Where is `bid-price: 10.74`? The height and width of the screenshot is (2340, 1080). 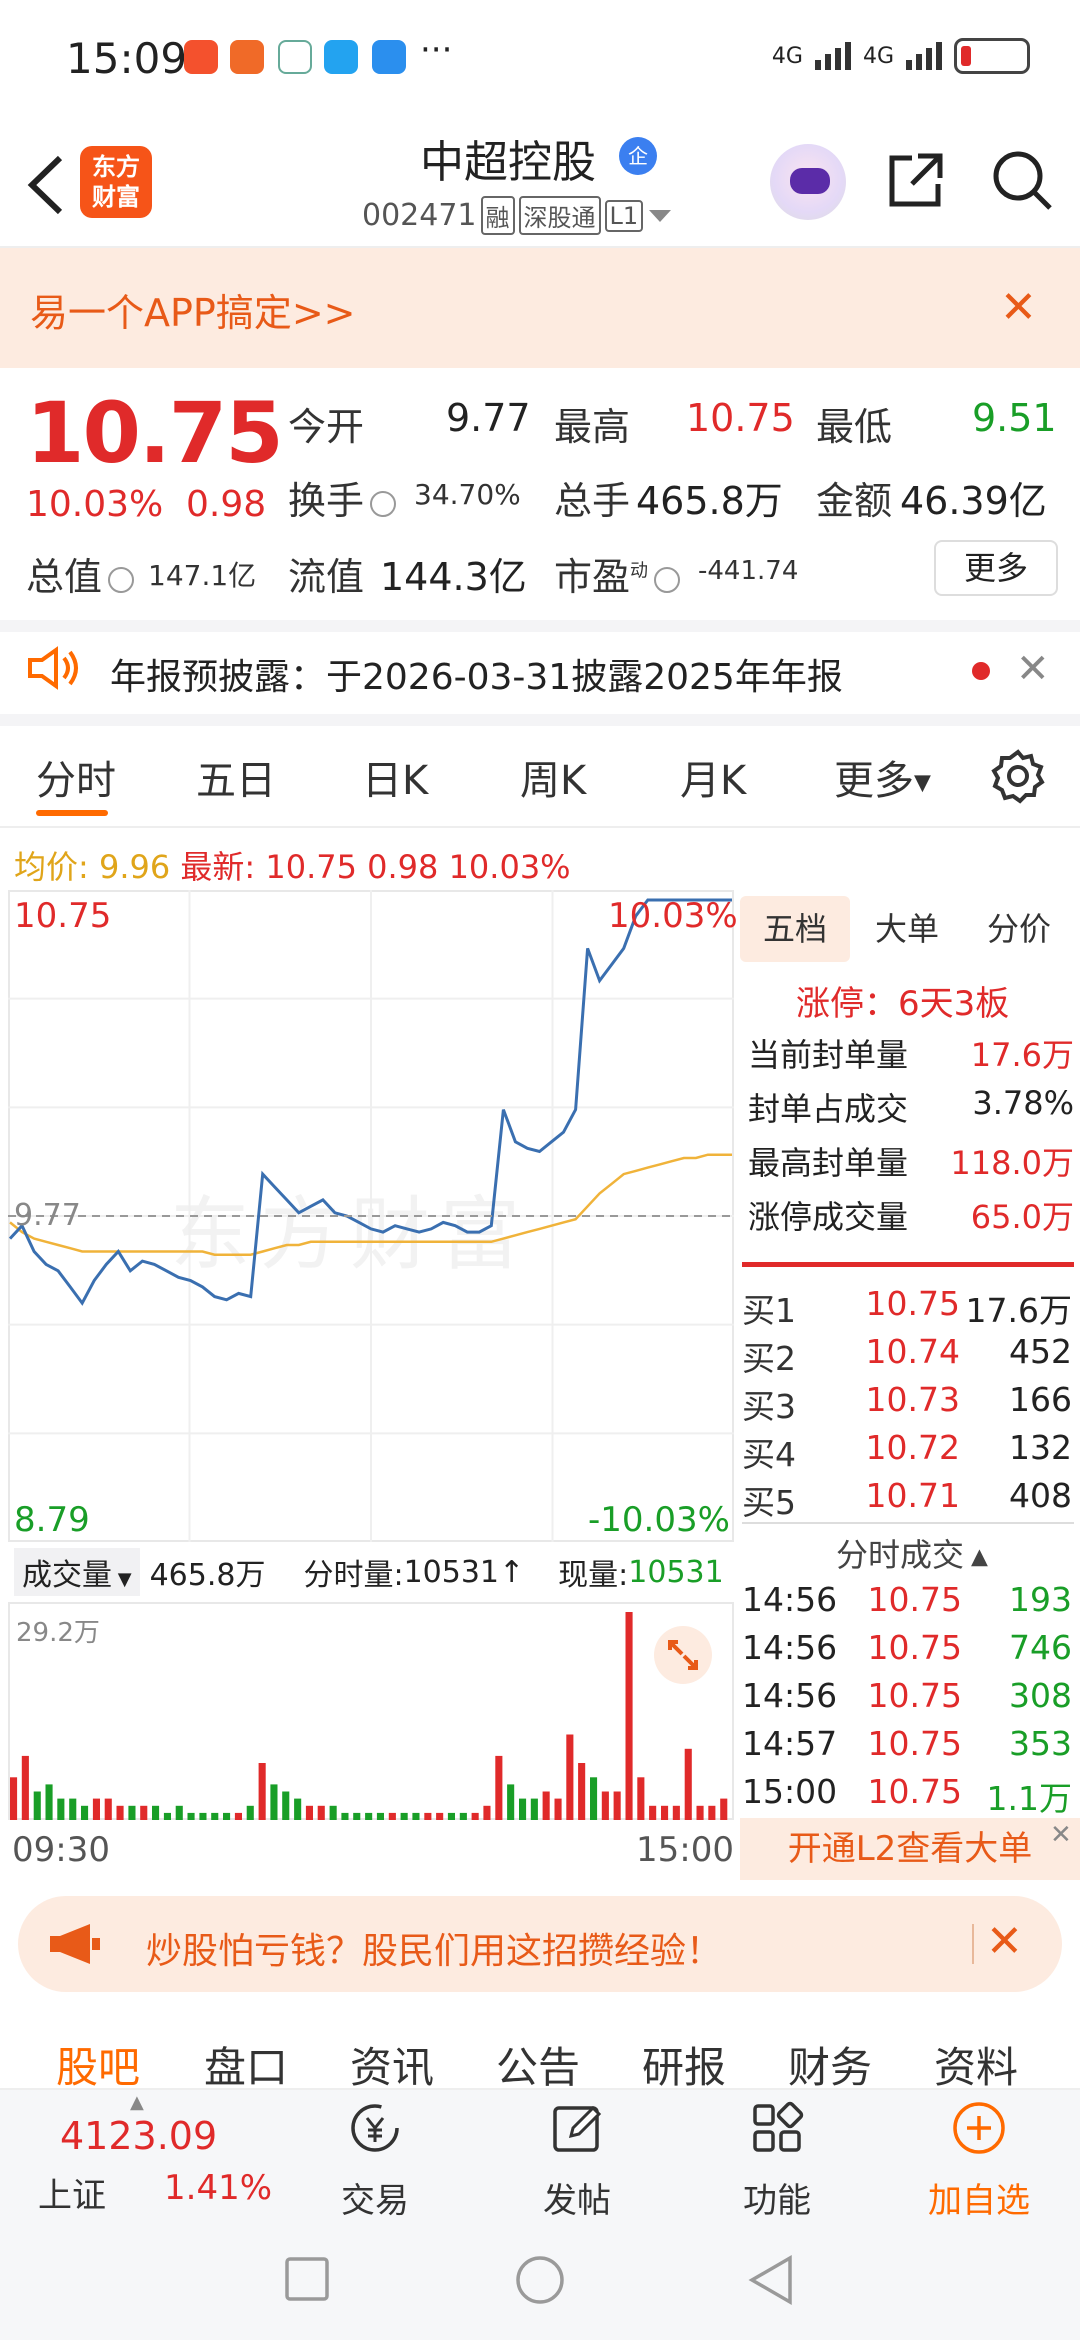
bid-price: 10.74 is located at coordinates (912, 1351).